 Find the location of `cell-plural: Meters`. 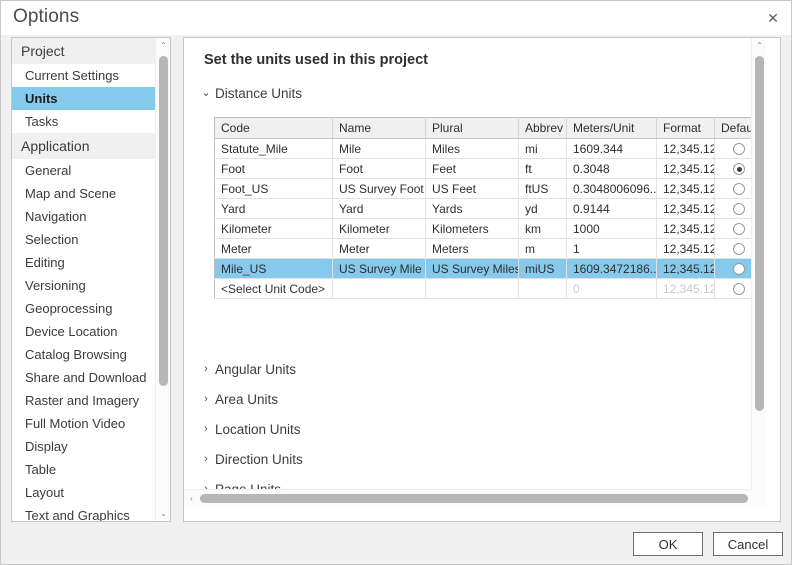

cell-plural: Meters is located at coordinates (472, 248).